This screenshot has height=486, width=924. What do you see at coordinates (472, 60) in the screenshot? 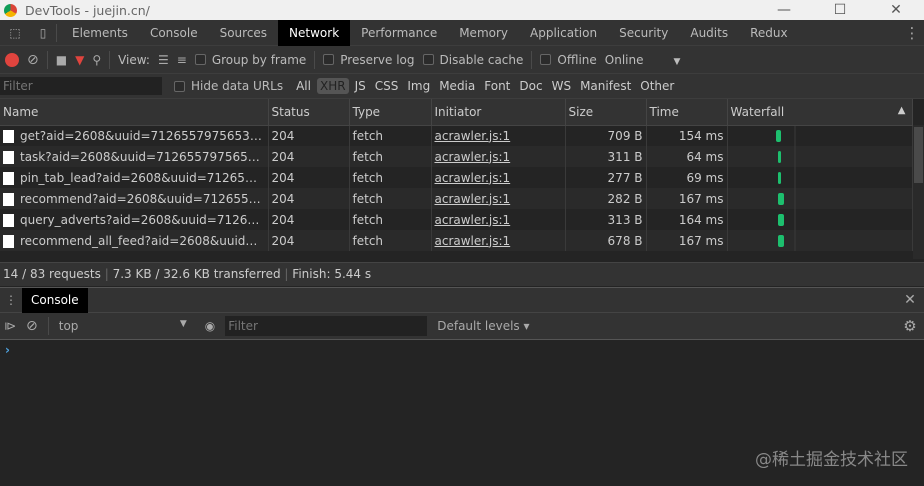
I see `disable-cache-checkbox: Disable cache` at bounding box center [472, 60].